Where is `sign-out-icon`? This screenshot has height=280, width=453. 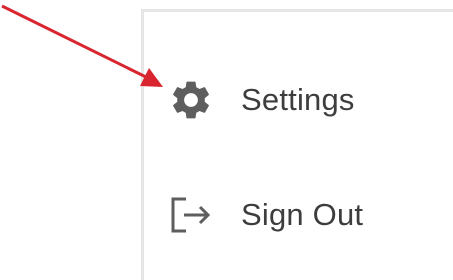
sign-out-icon is located at coordinates (191, 215).